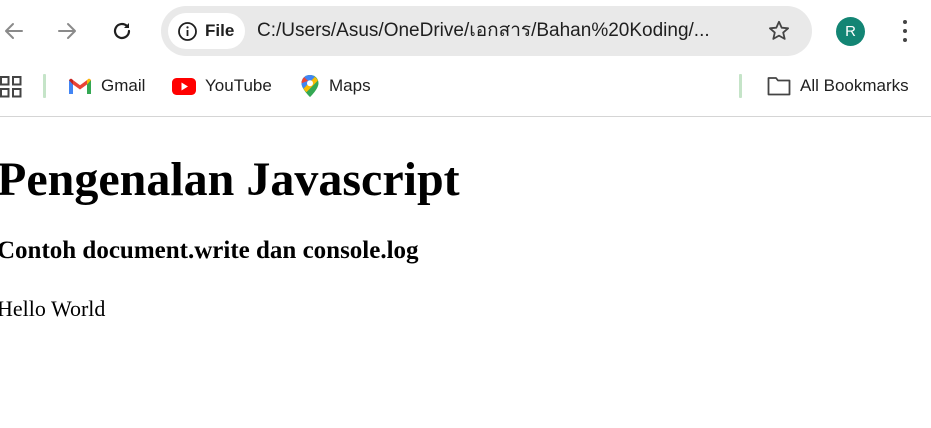 This screenshot has height=428, width=931. Describe the element at coordinates (184, 86) in the screenshot. I see `youtube-icon` at that location.